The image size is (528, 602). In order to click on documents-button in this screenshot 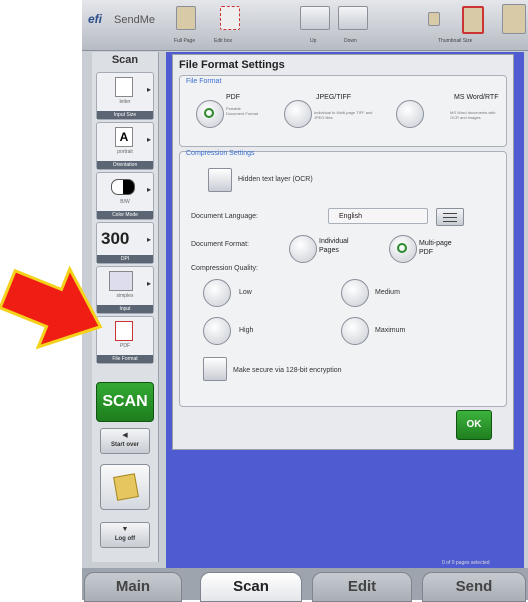, I will do `click(125, 487)`.